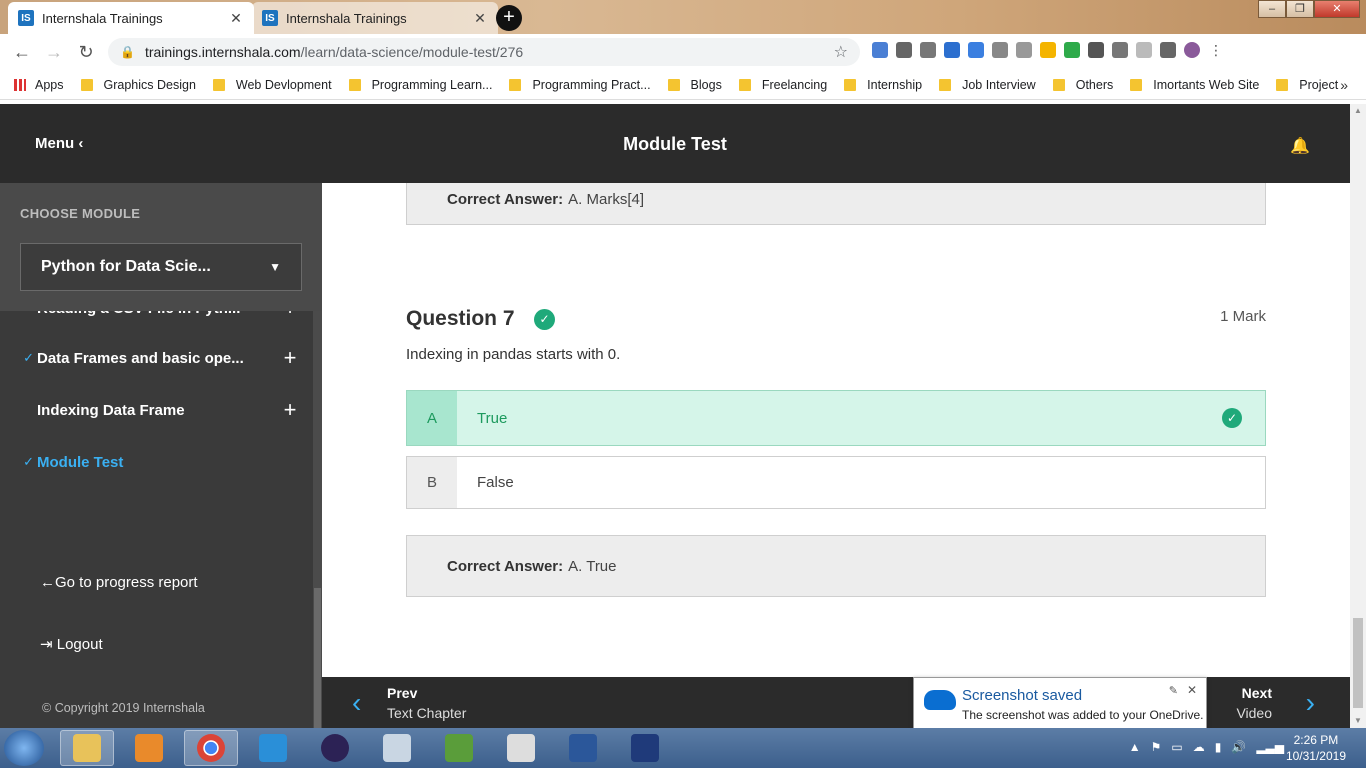 This screenshot has width=1366, height=768. I want to click on mail-extension-icon, so click(928, 50).